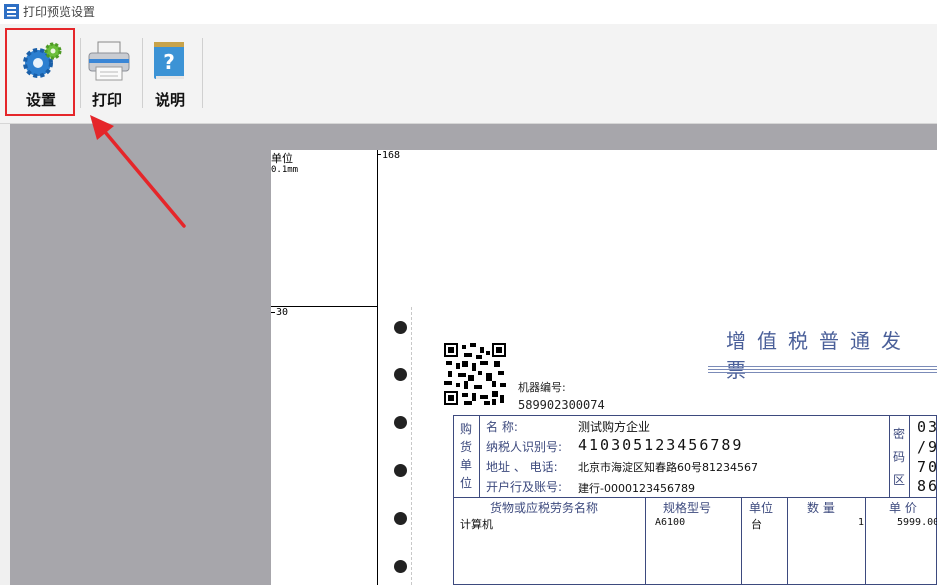 Image resolution: width=937 pixels, height=585 pixels. Describe the element at coordinates (468, 12) in the screenshot. I see `title-bar: 打印预览设置` at that location.